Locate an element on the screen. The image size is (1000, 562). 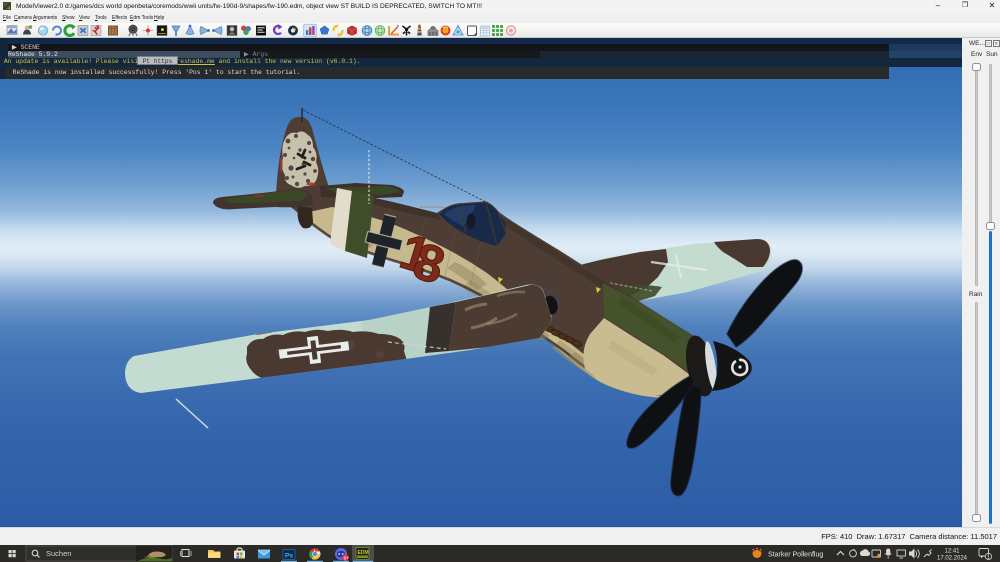
svg-text: 12:41 is located at coordinates (952, 552).